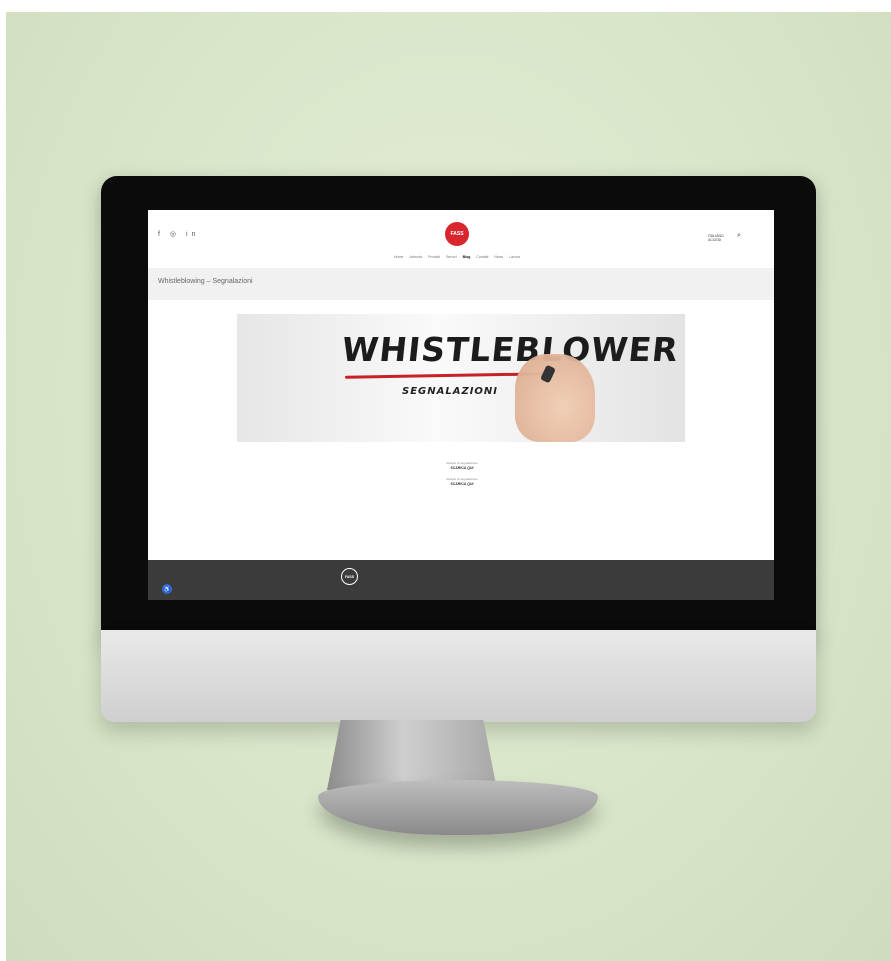  What do you see at coordinates (461, 580) in the screenshot?
I see `site-footer: ♿ FASS` at bounding box center [461, 580].